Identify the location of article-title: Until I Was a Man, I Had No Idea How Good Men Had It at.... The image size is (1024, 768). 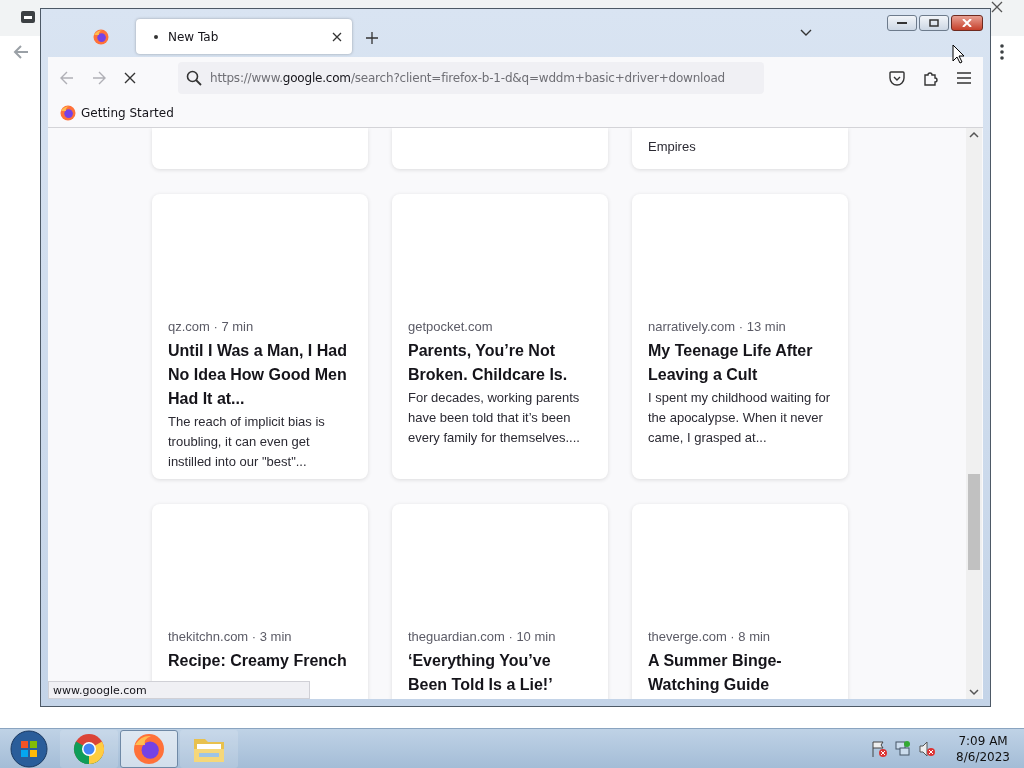
(260, 375).